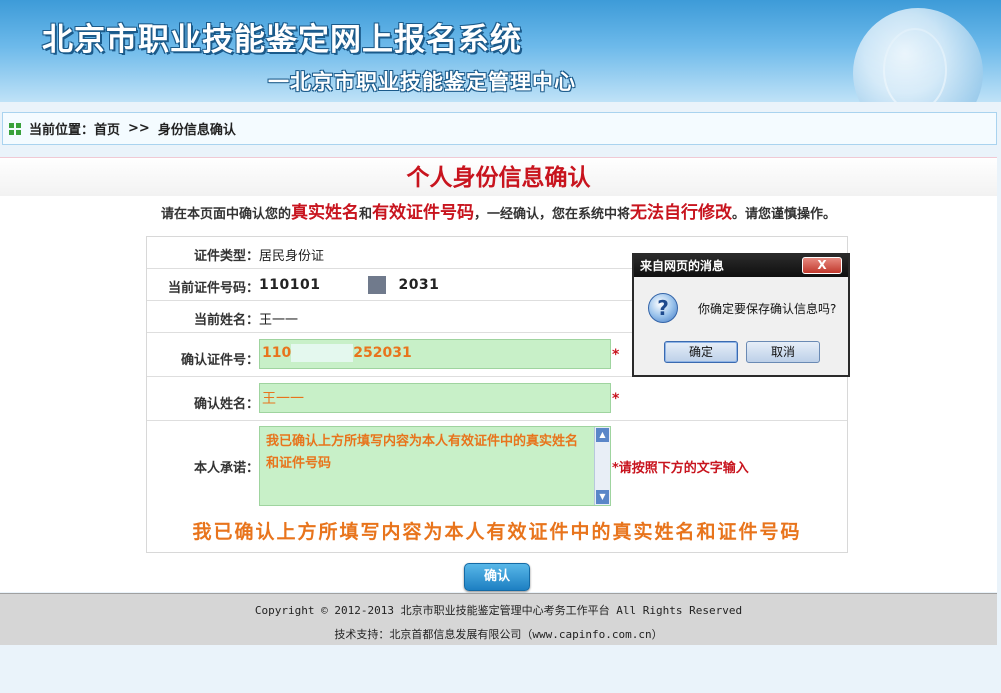  Describe the element at coordinates (292, 256) in the screenshot. I see `id-type-value: 居民身份证` at that location.